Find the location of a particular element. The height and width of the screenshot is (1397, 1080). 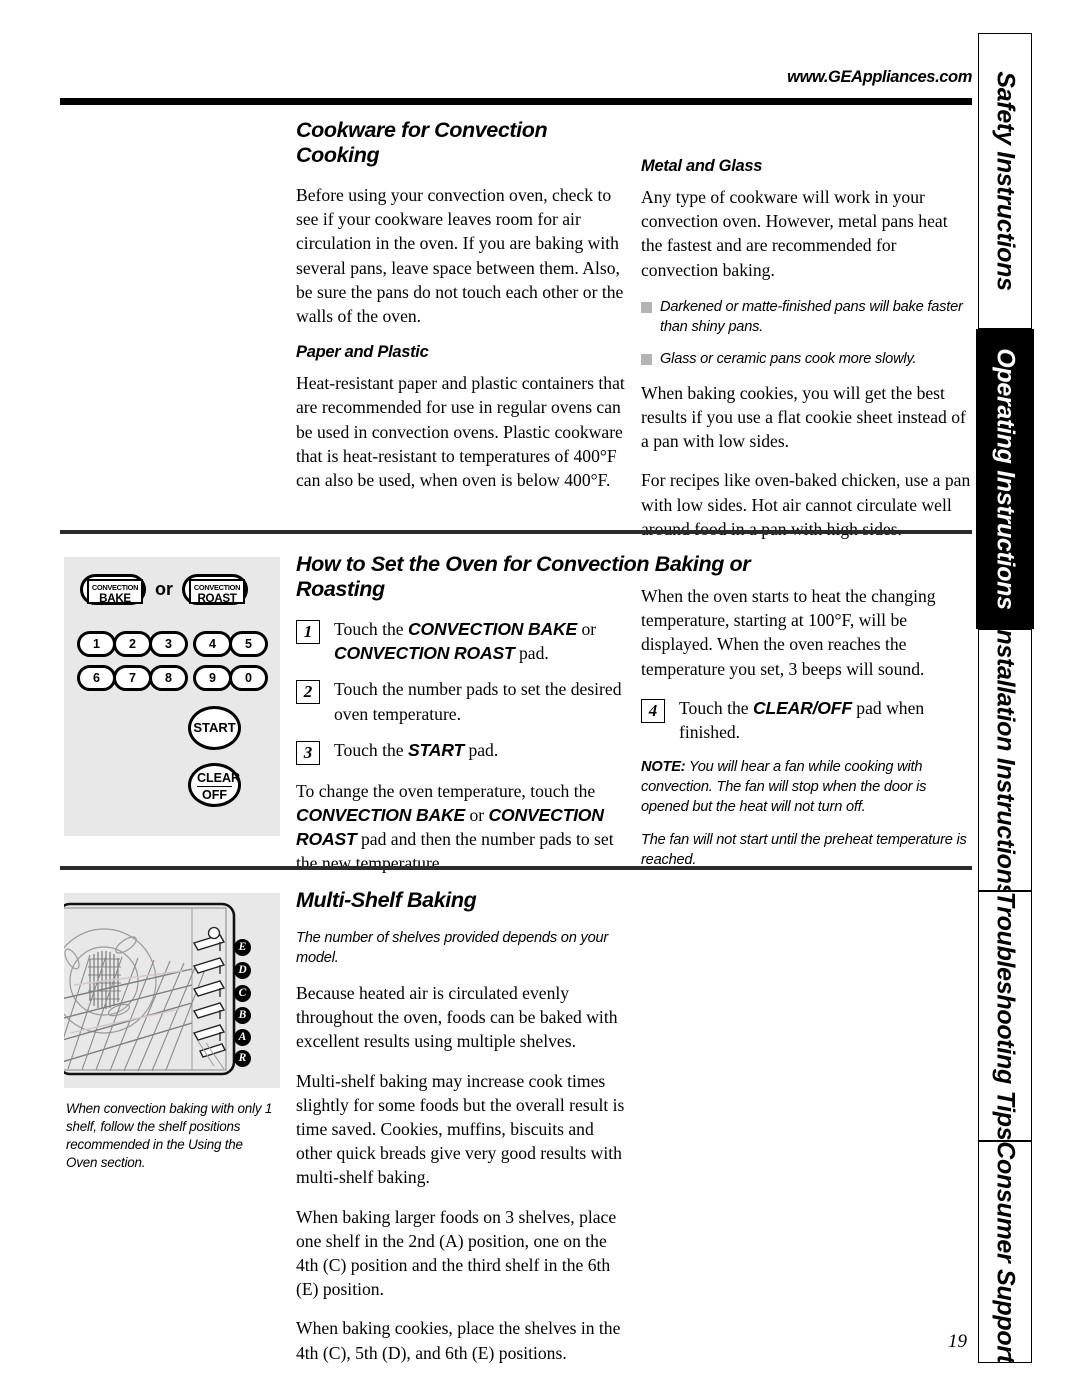

convection-bake-pad-face: CONVECTION BAKE is located at coordinates (115, 591).